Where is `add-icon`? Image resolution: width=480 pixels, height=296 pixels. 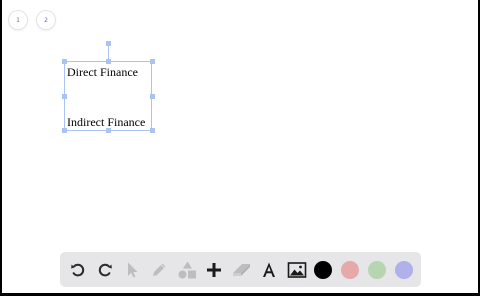 add-icon is located at coordinates (214, 269).